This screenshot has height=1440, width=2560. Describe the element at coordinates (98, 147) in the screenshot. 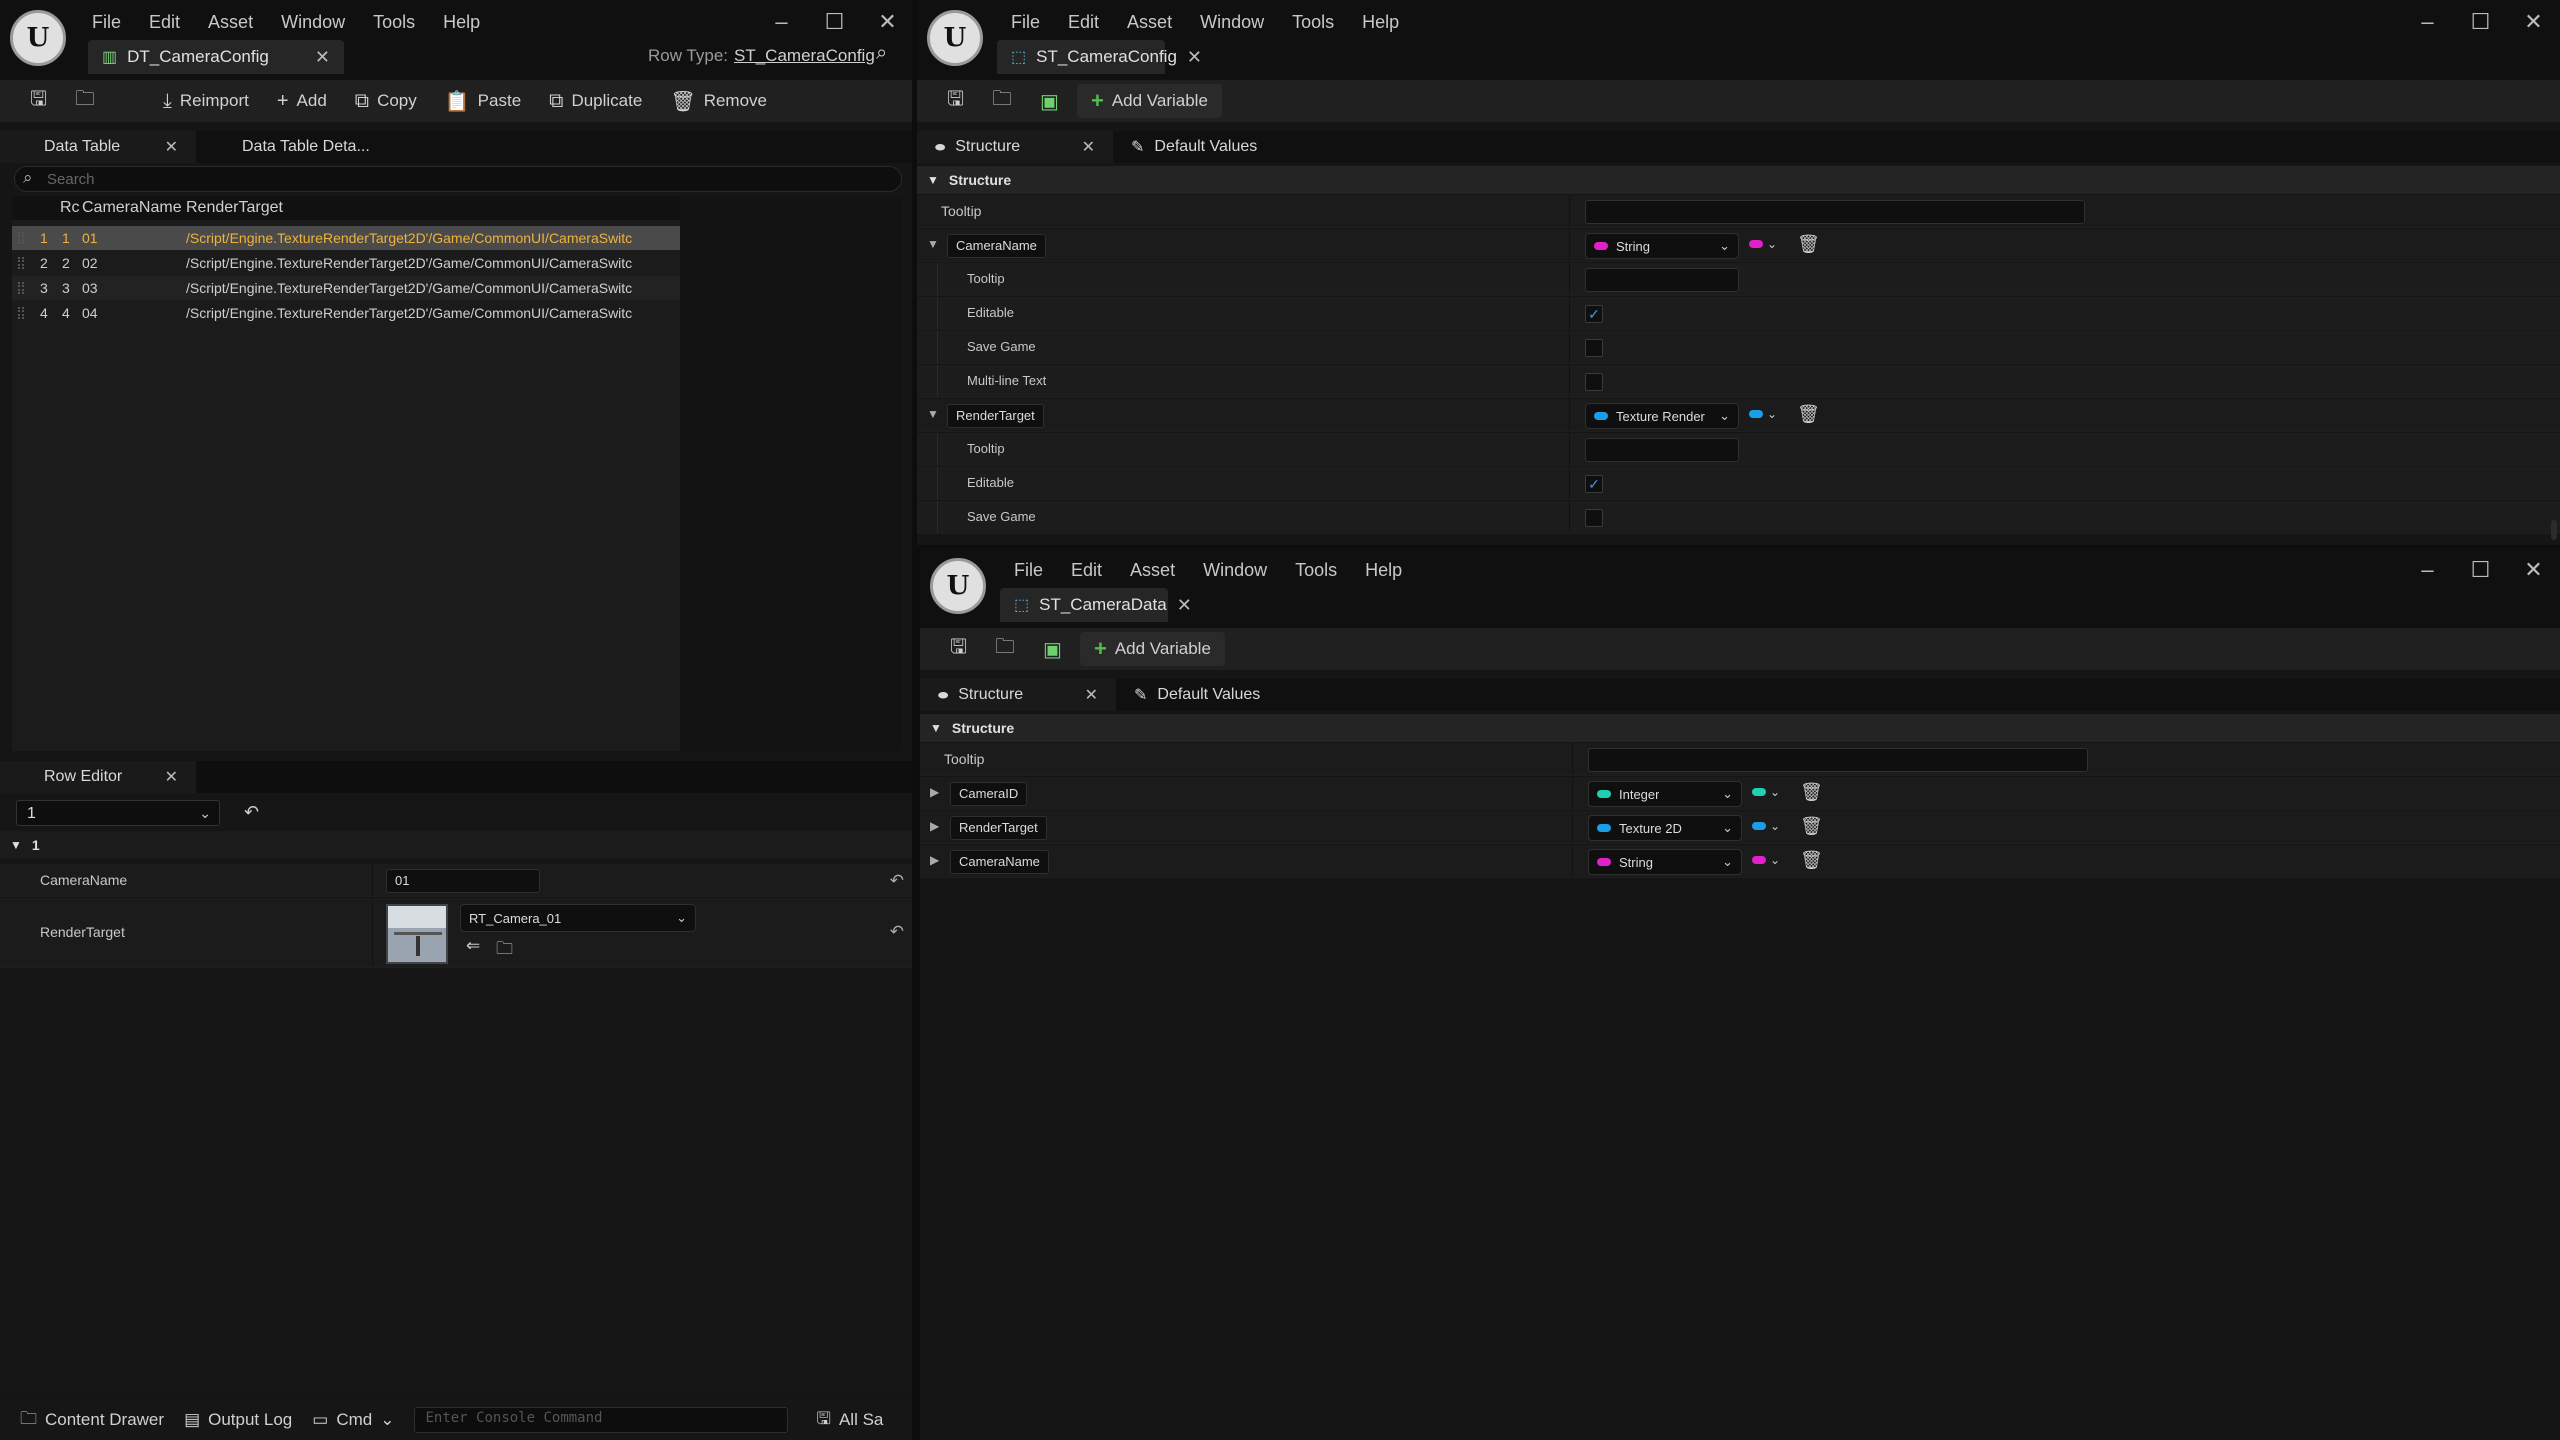

I see `tab-data-table: Data Table ✕` at that location.